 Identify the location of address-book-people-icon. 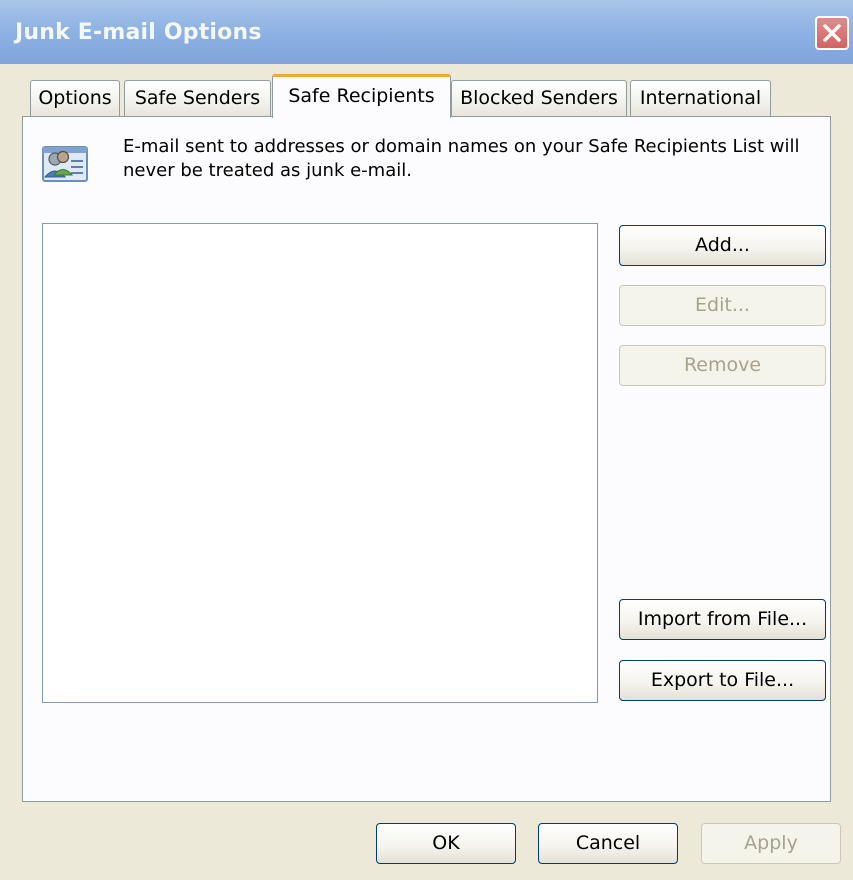
(65, 164).